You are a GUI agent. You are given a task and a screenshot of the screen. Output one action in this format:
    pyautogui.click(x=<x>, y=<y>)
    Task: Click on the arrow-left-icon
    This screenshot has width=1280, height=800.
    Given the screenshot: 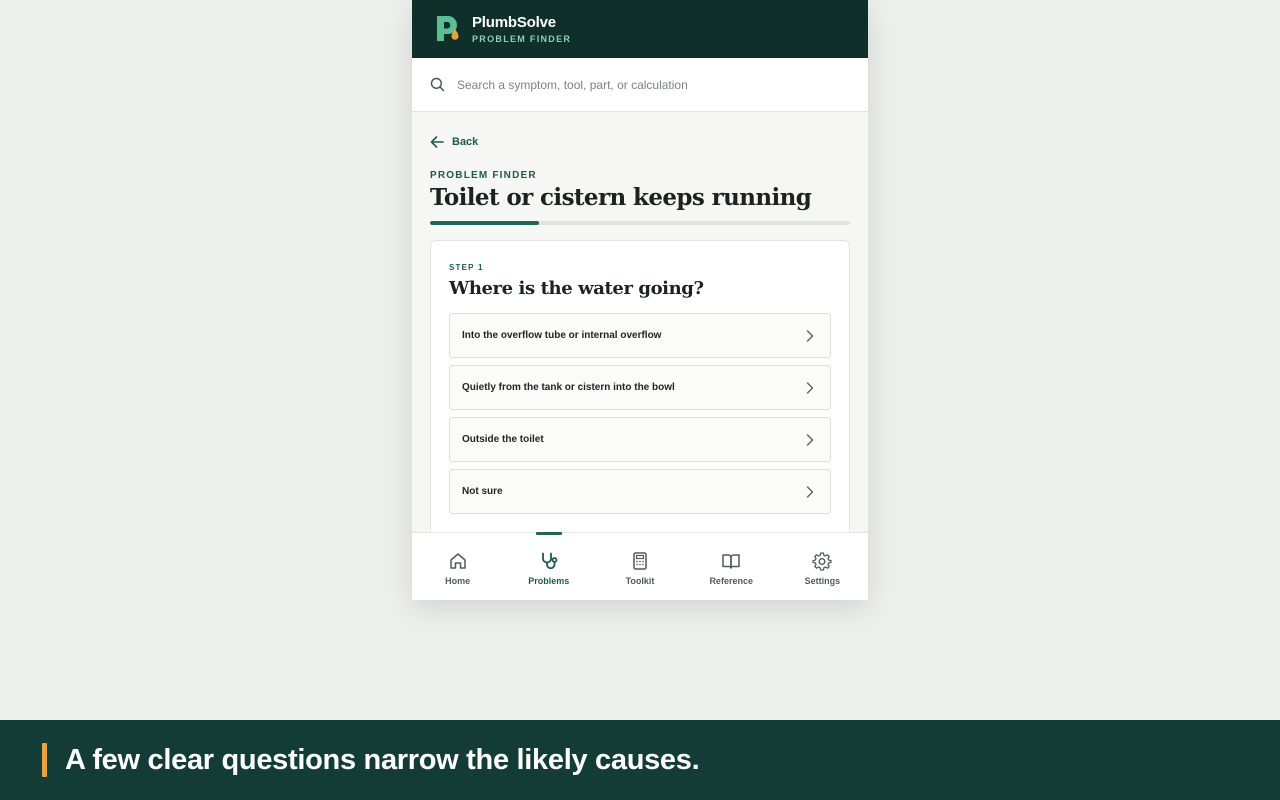 What is the action you would take?
    pyautogui.click(x=437, y=142)
    